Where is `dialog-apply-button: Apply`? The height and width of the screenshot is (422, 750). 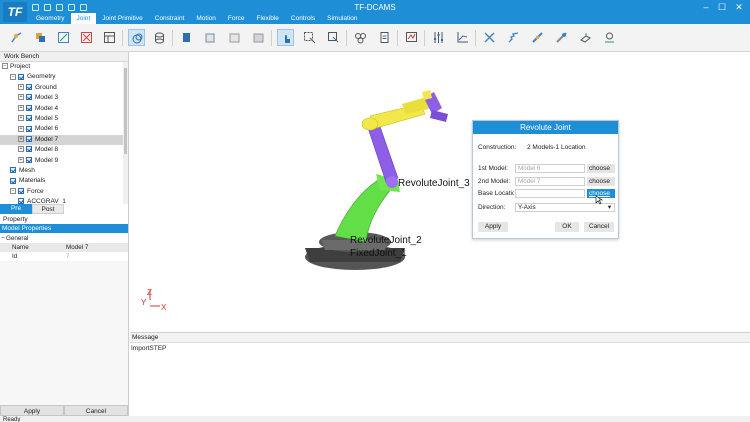
dialog-apply-button: Apply is located at coordinates (493, 227).